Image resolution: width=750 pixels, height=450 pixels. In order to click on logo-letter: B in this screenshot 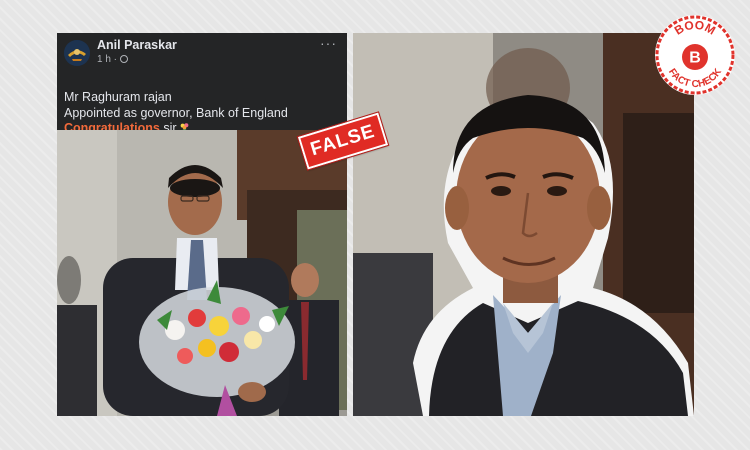, I will do `click(695, 58)`.